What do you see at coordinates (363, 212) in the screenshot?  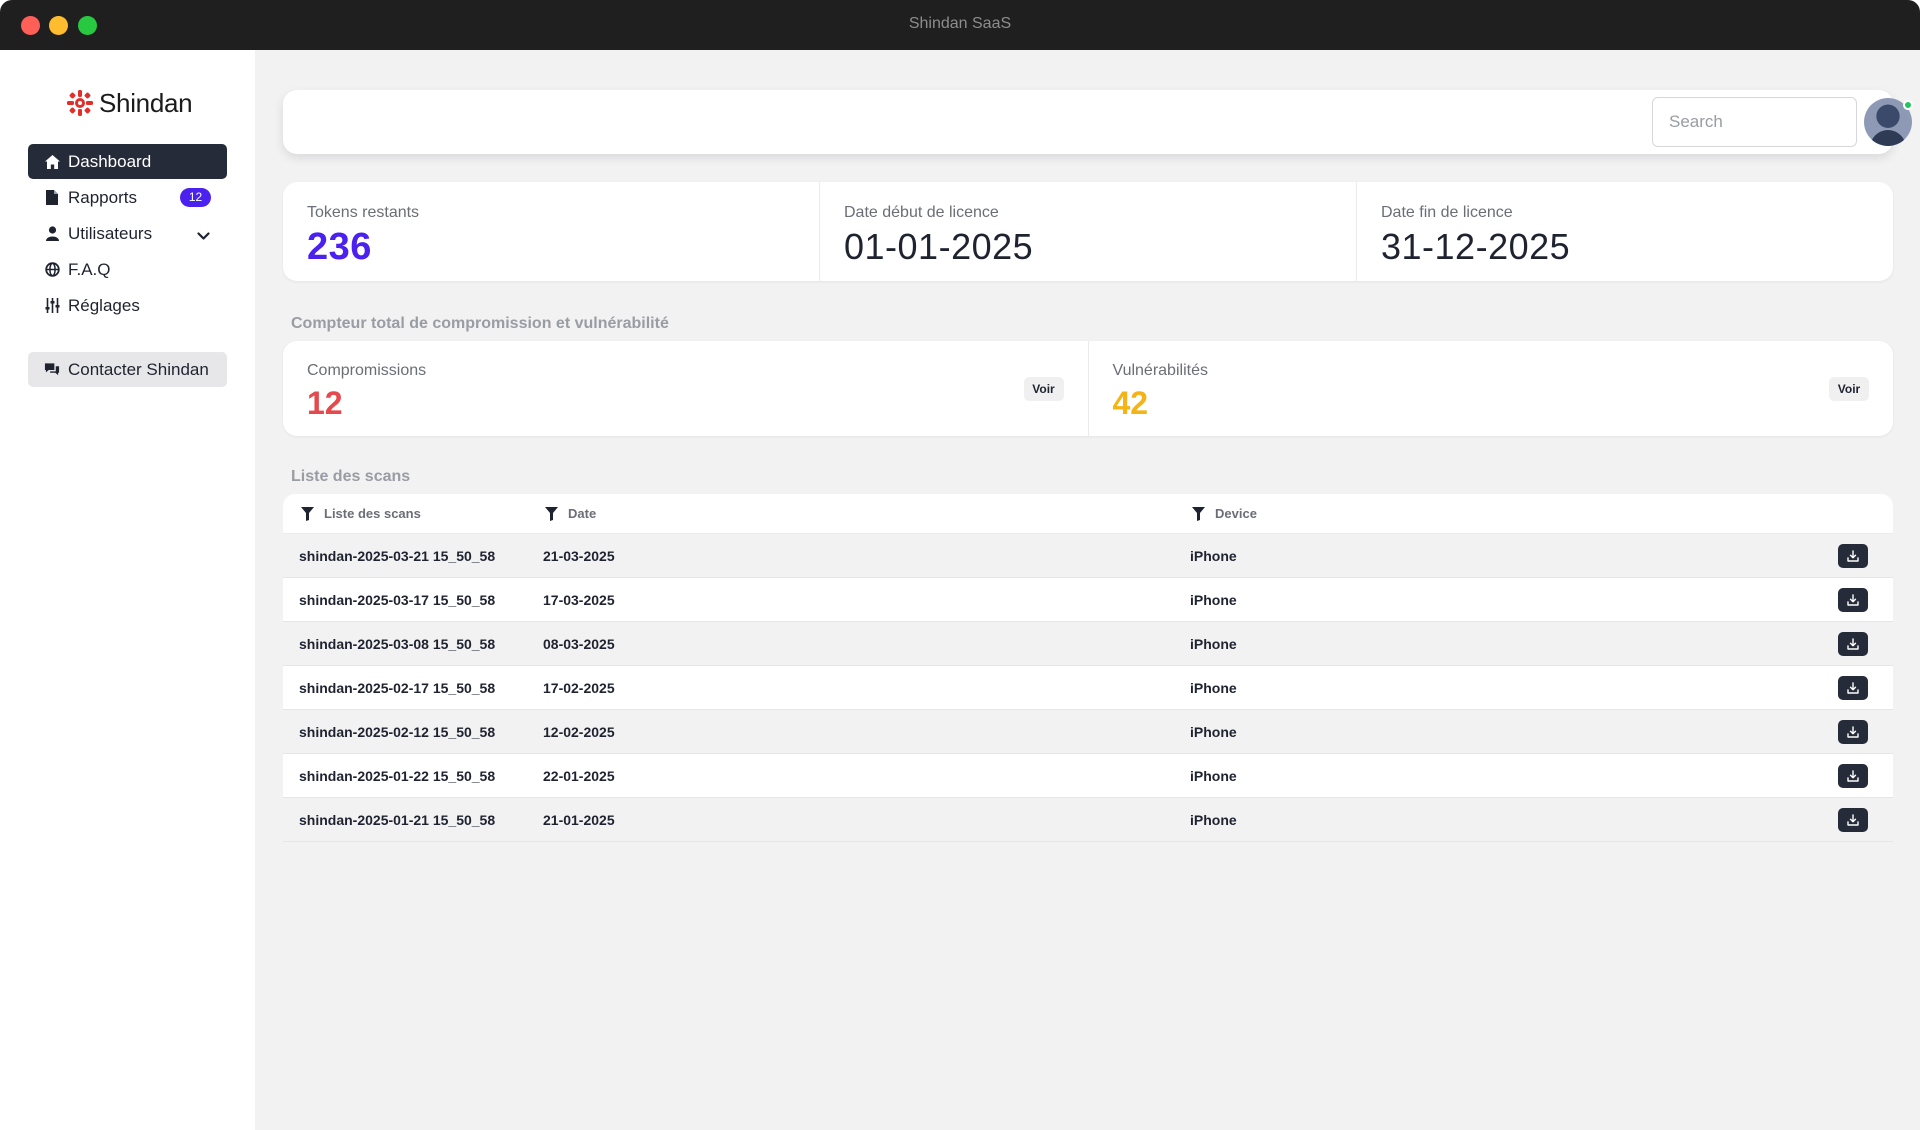 I see `tokens-label: Tokens restants` at bounding box center [363, 212].